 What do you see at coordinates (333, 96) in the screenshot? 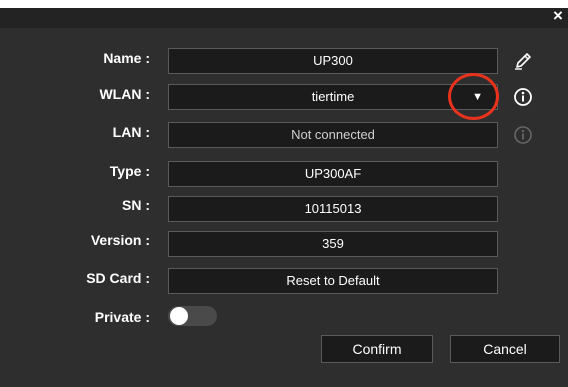
I see `wlan-value: tiertime` at bounding box center [333, 96].